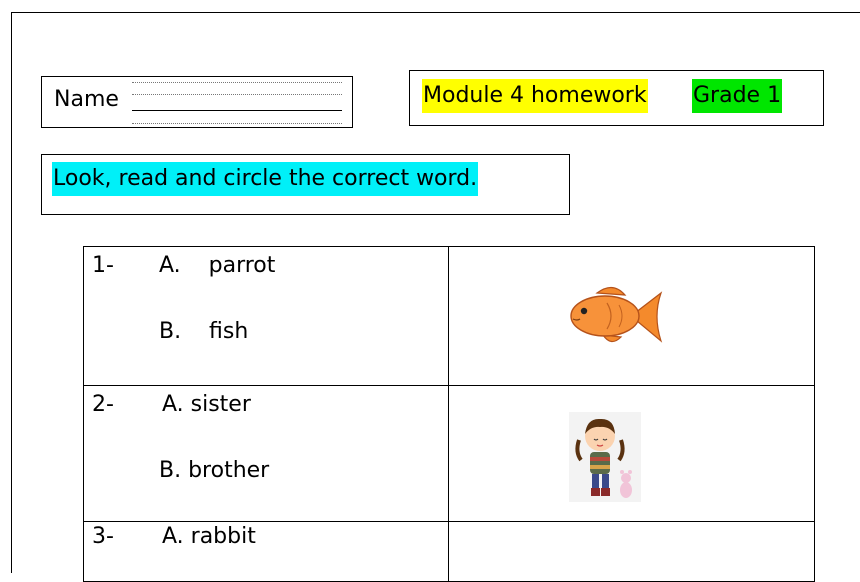 This screenshot has height=582, width=860. I want to click on option-a: A. parrot, so click(217, 265).